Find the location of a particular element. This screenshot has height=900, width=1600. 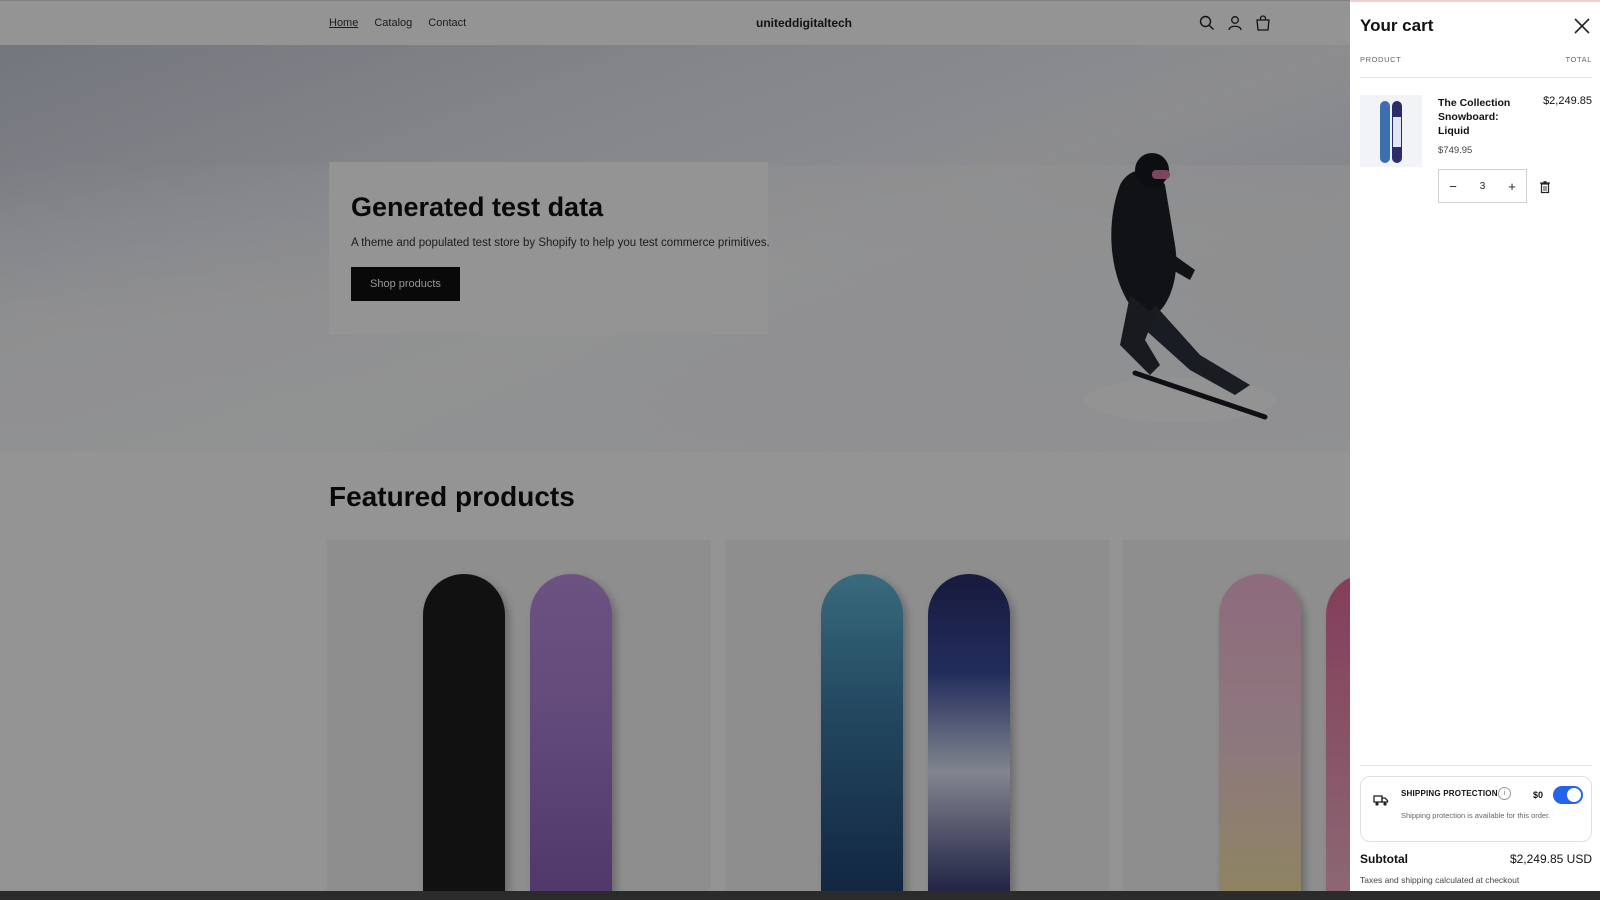

info-icon: i is located at coordinates (1504, 793).